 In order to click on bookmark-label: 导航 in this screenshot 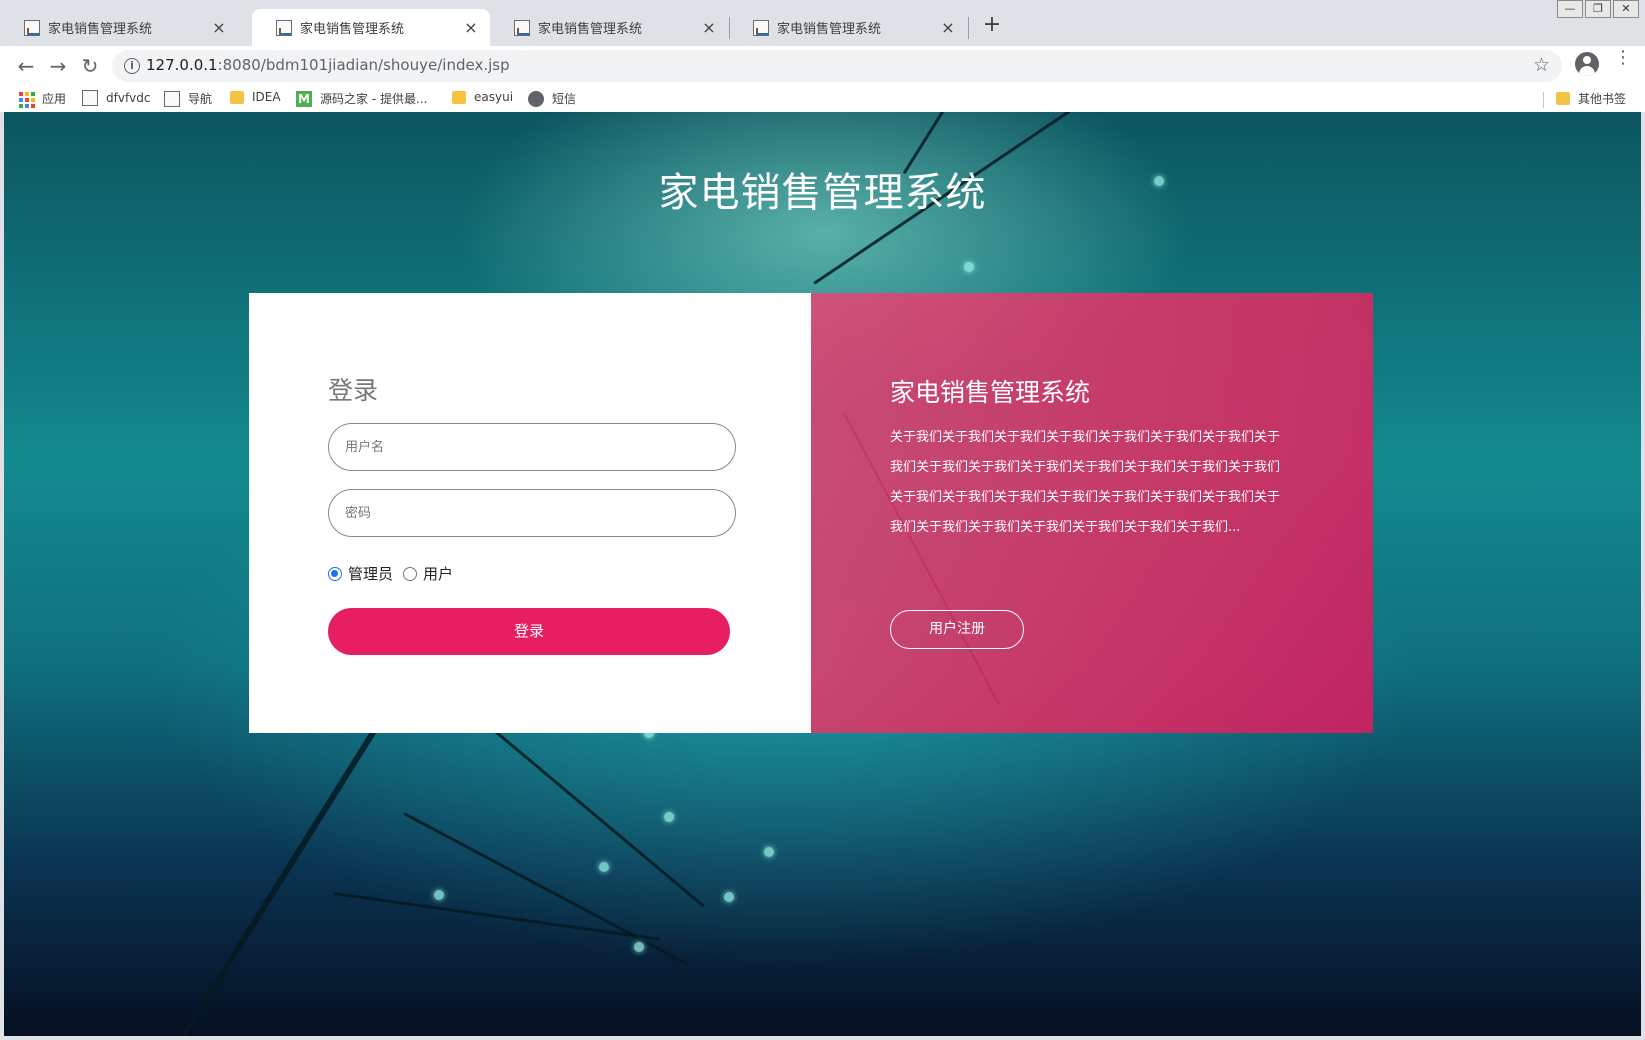, I will do `click(200, 99)`.